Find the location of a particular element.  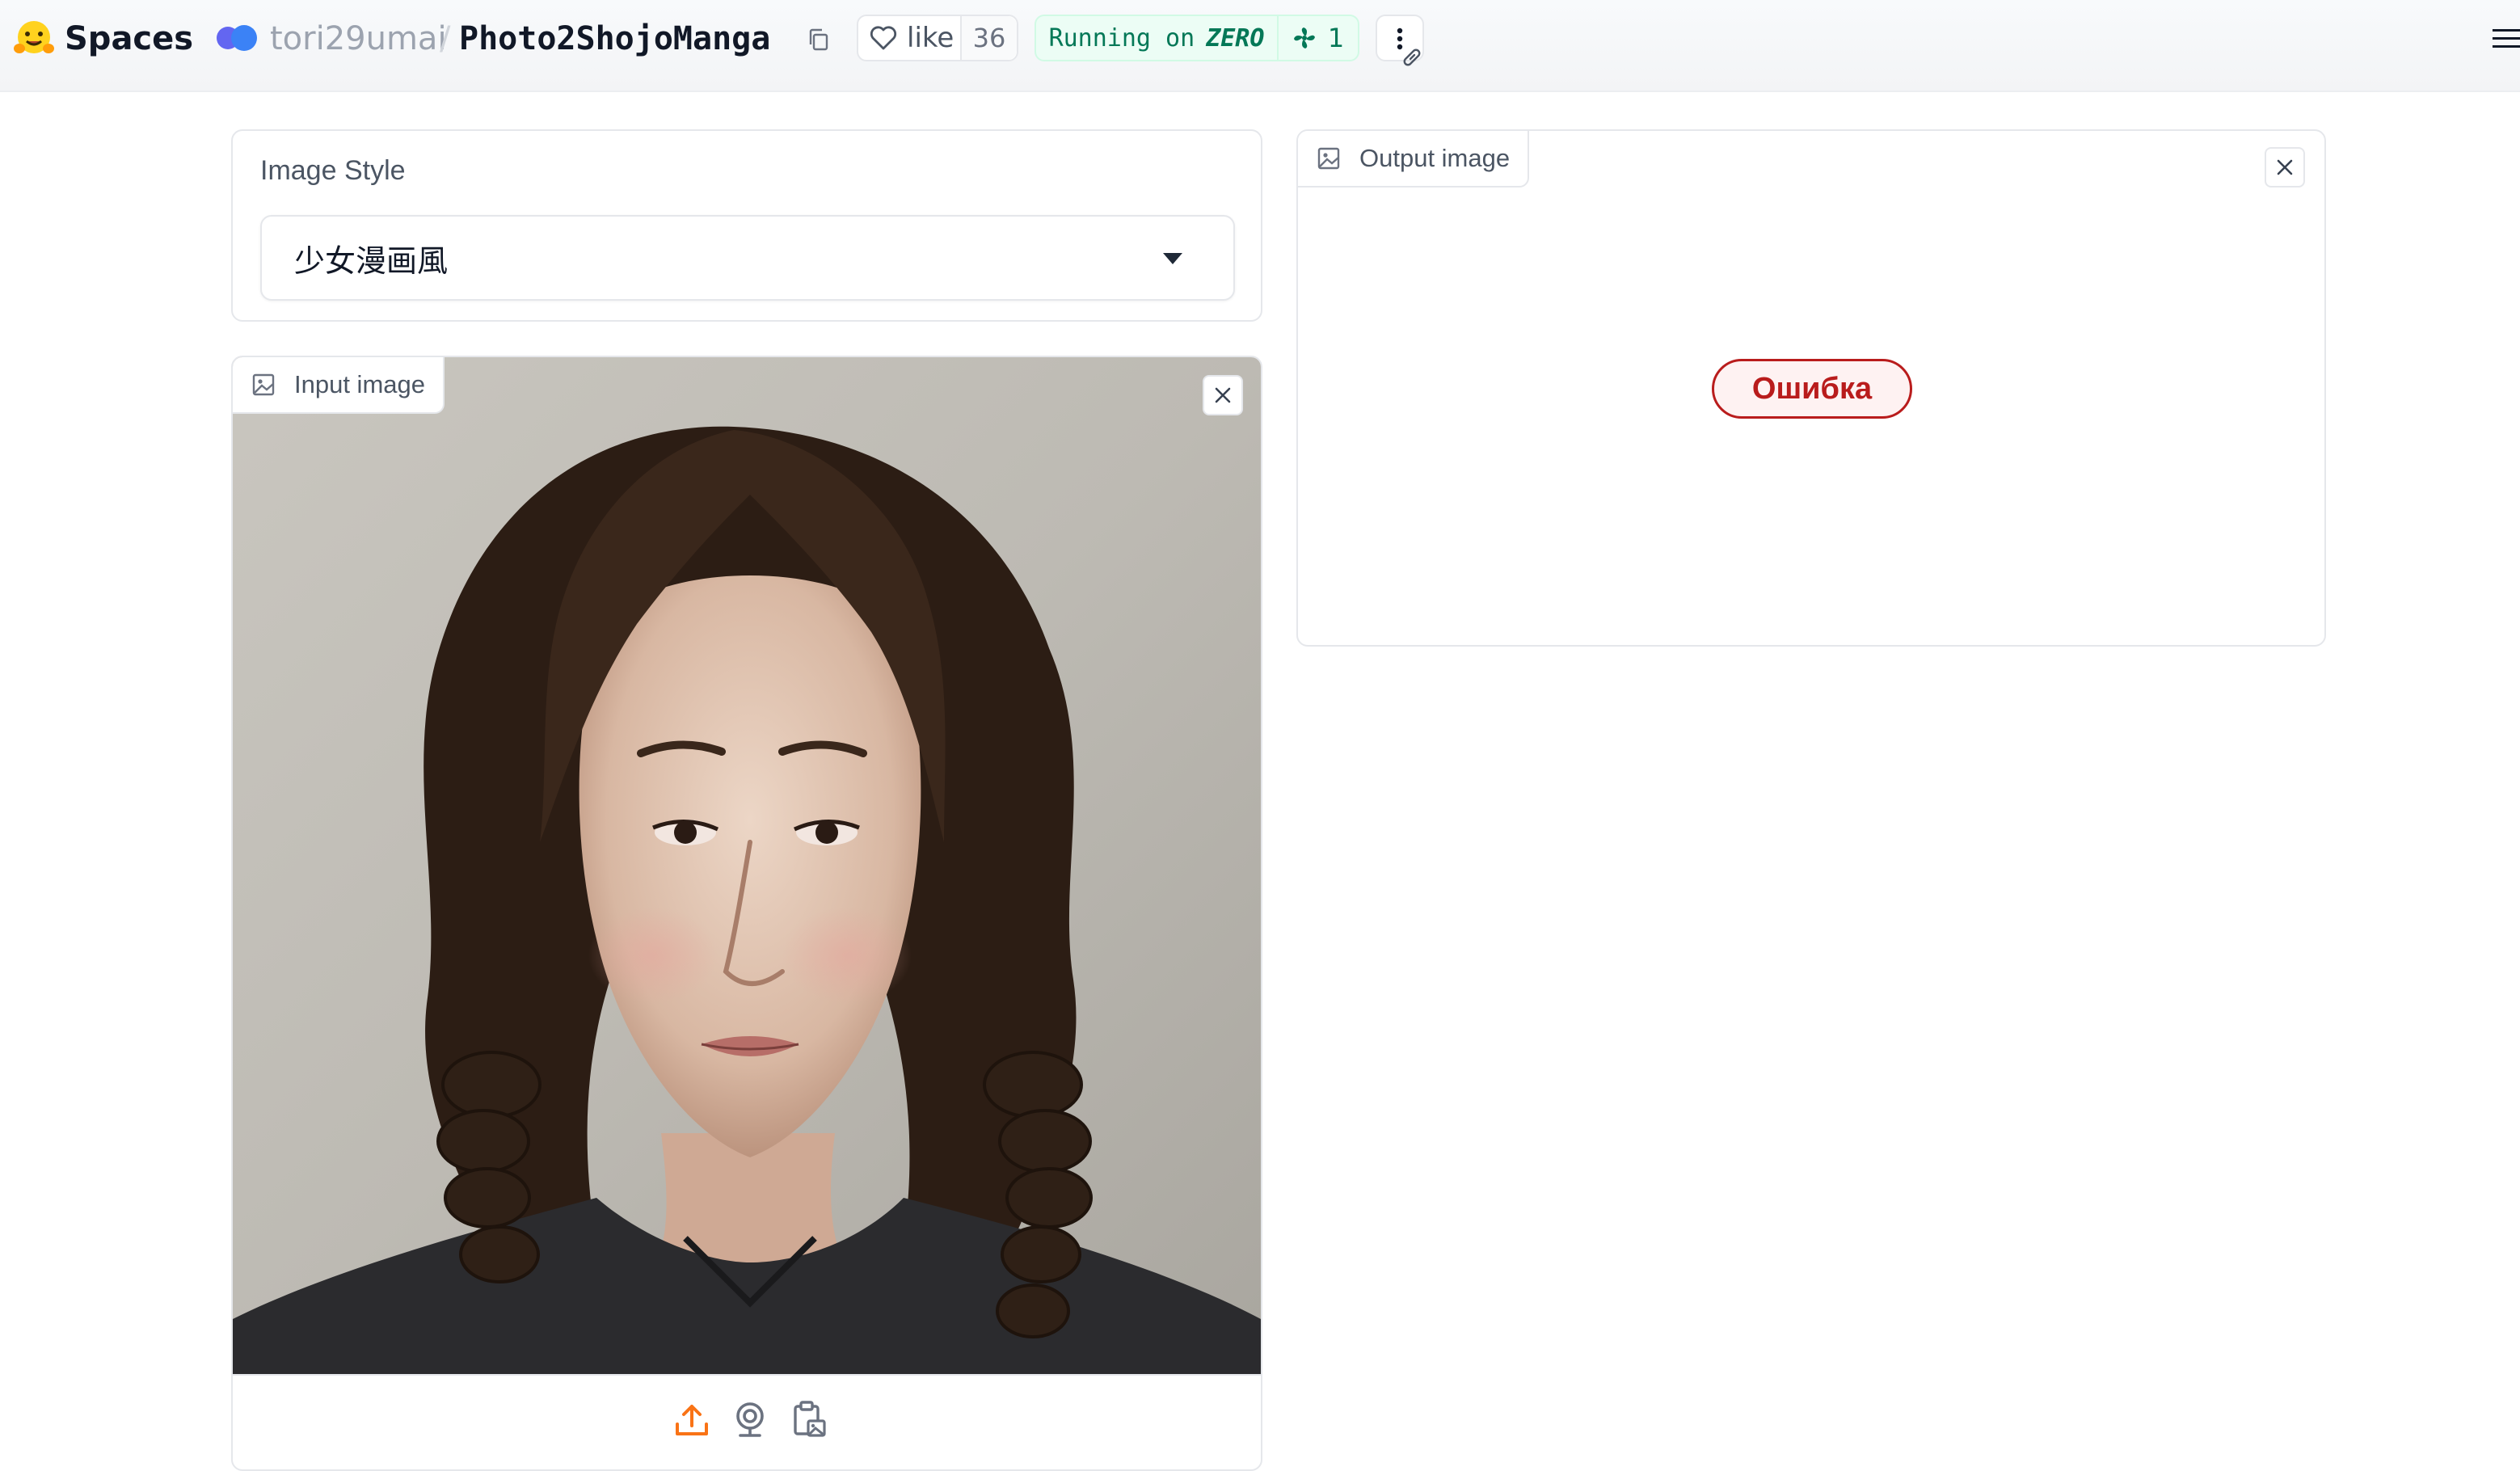

caret-down-icon is located at coordinates (1172, 258).